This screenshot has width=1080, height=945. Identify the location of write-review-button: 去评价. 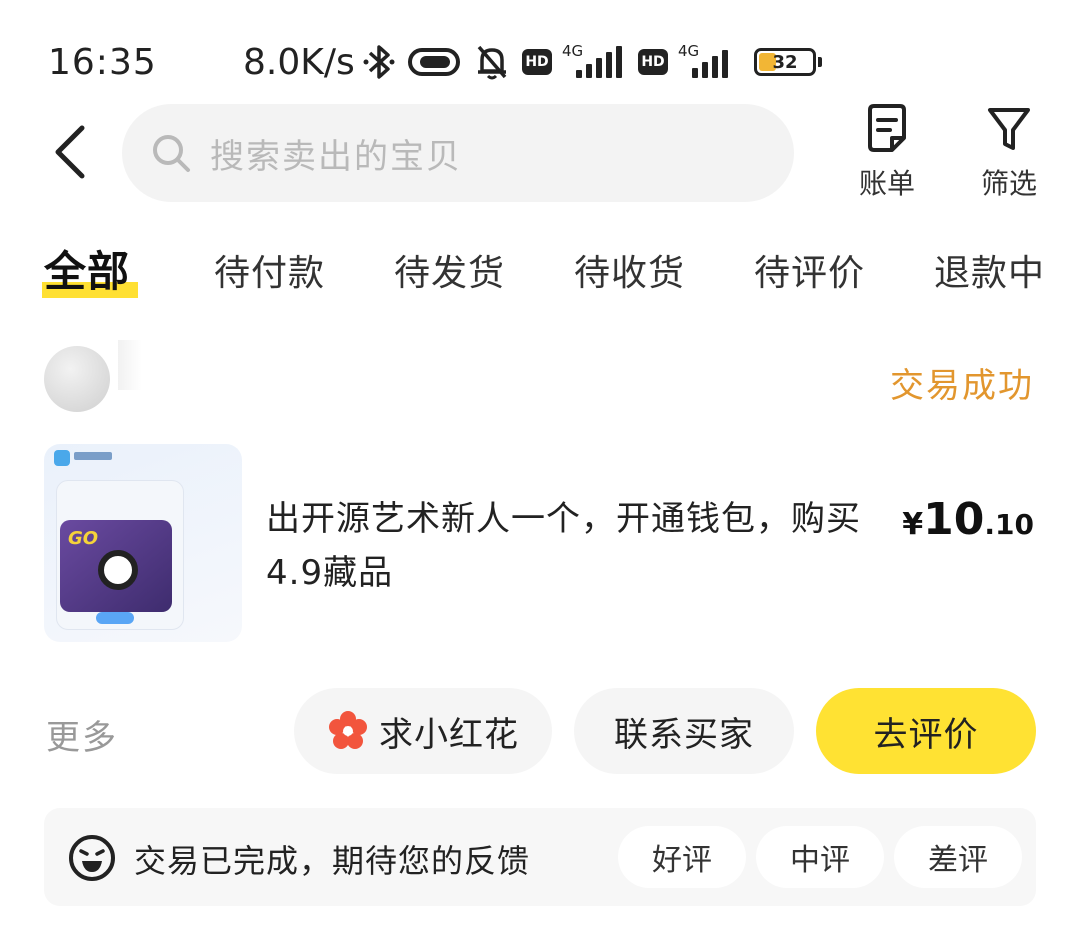
(926, 731).